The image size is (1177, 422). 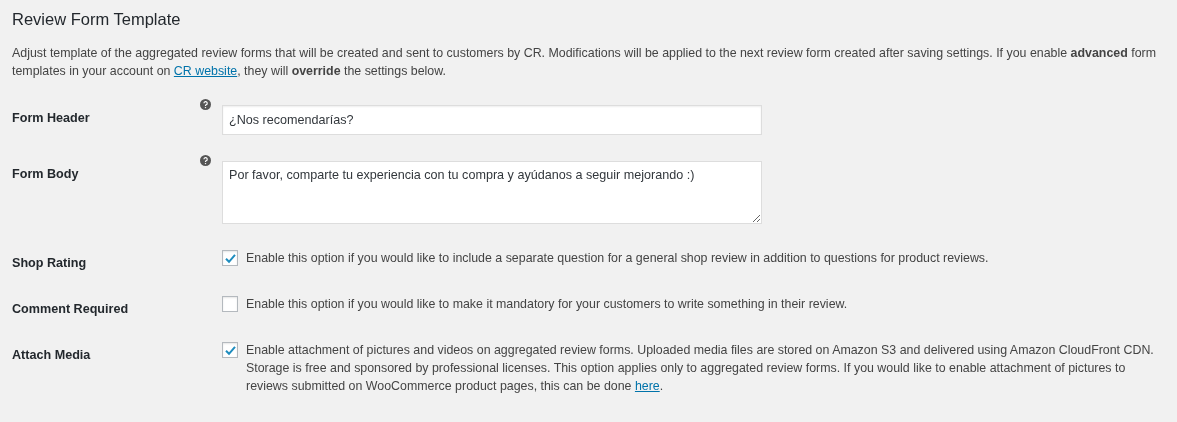 What do you see at coordinates (46, 173) in the screenshot?
I see `field-label: Form Body` at bounding box center [46, 173].